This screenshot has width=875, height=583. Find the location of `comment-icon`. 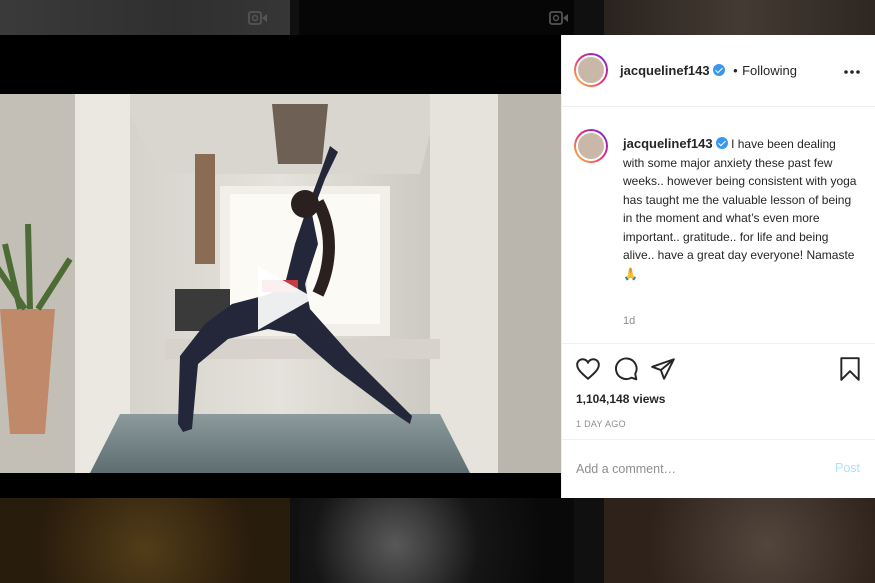

comment-icon is located at coordinates (626, 369).